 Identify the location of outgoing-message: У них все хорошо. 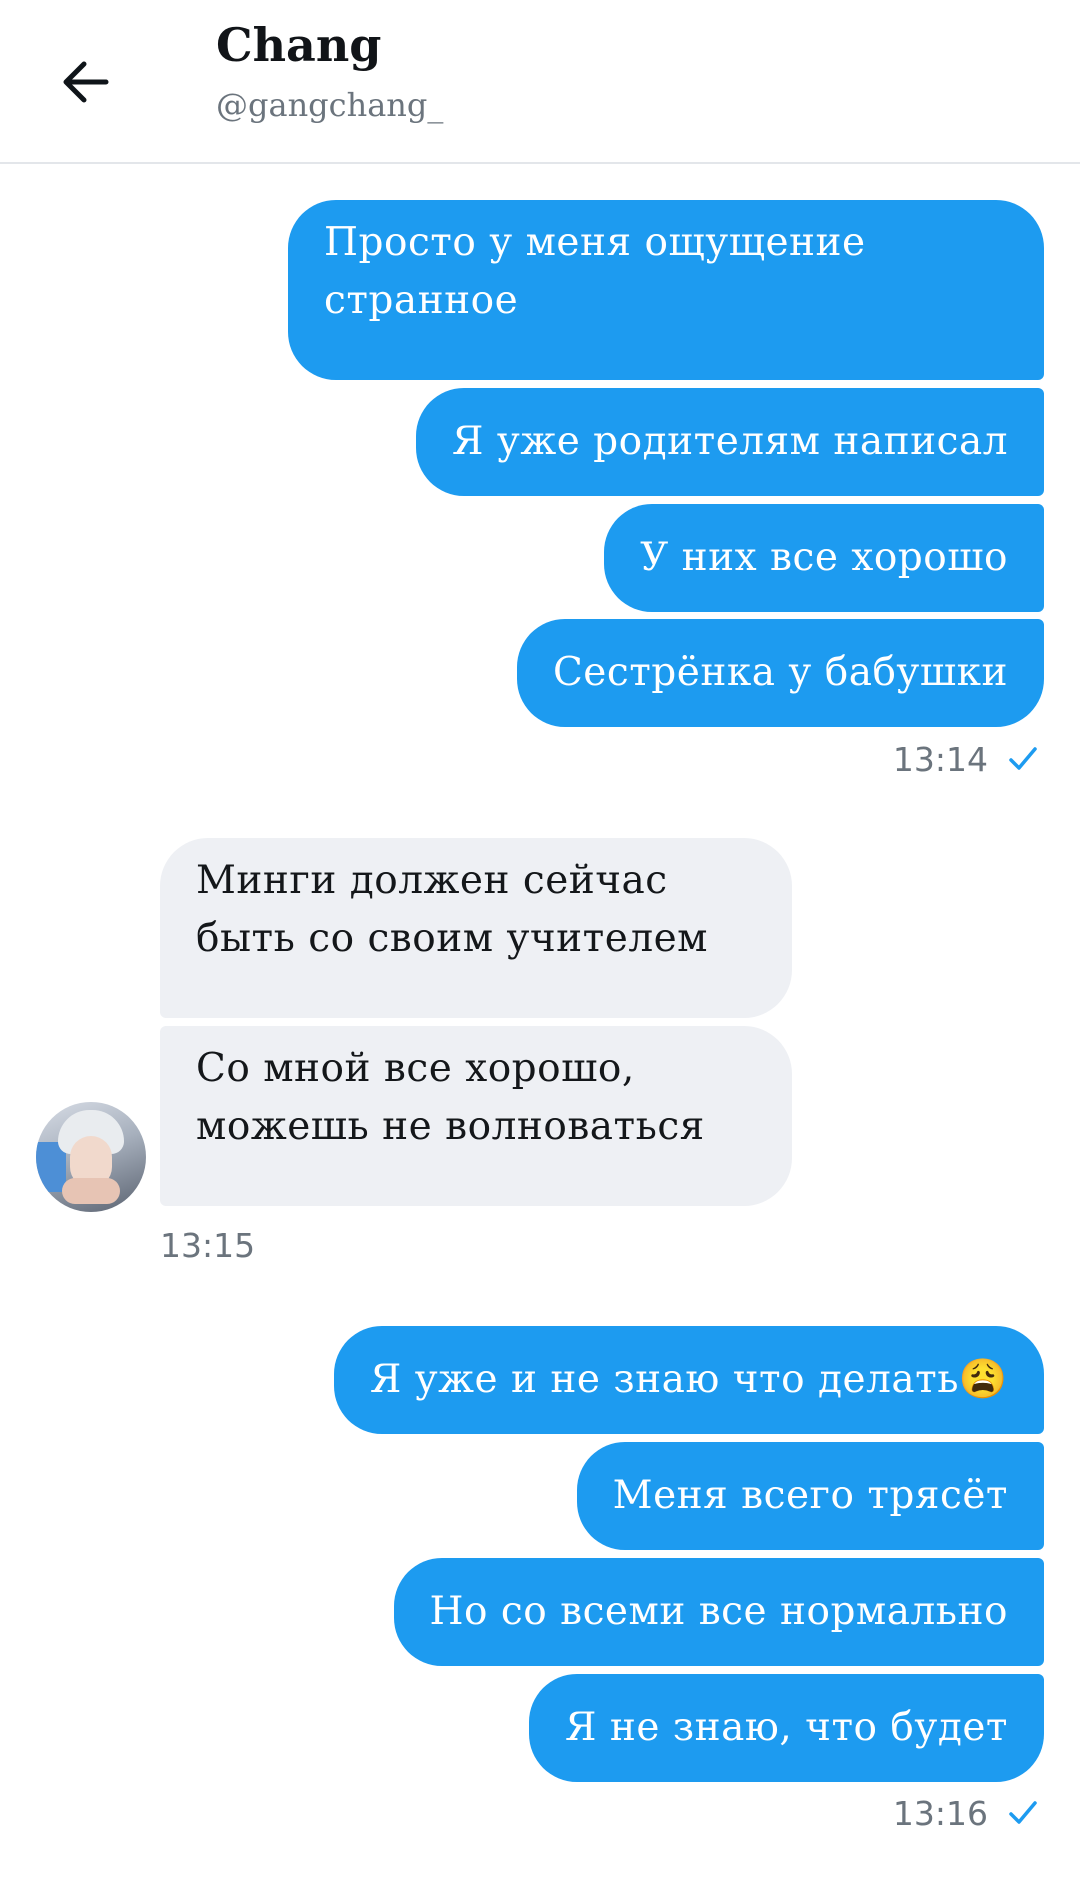
(824, 558).